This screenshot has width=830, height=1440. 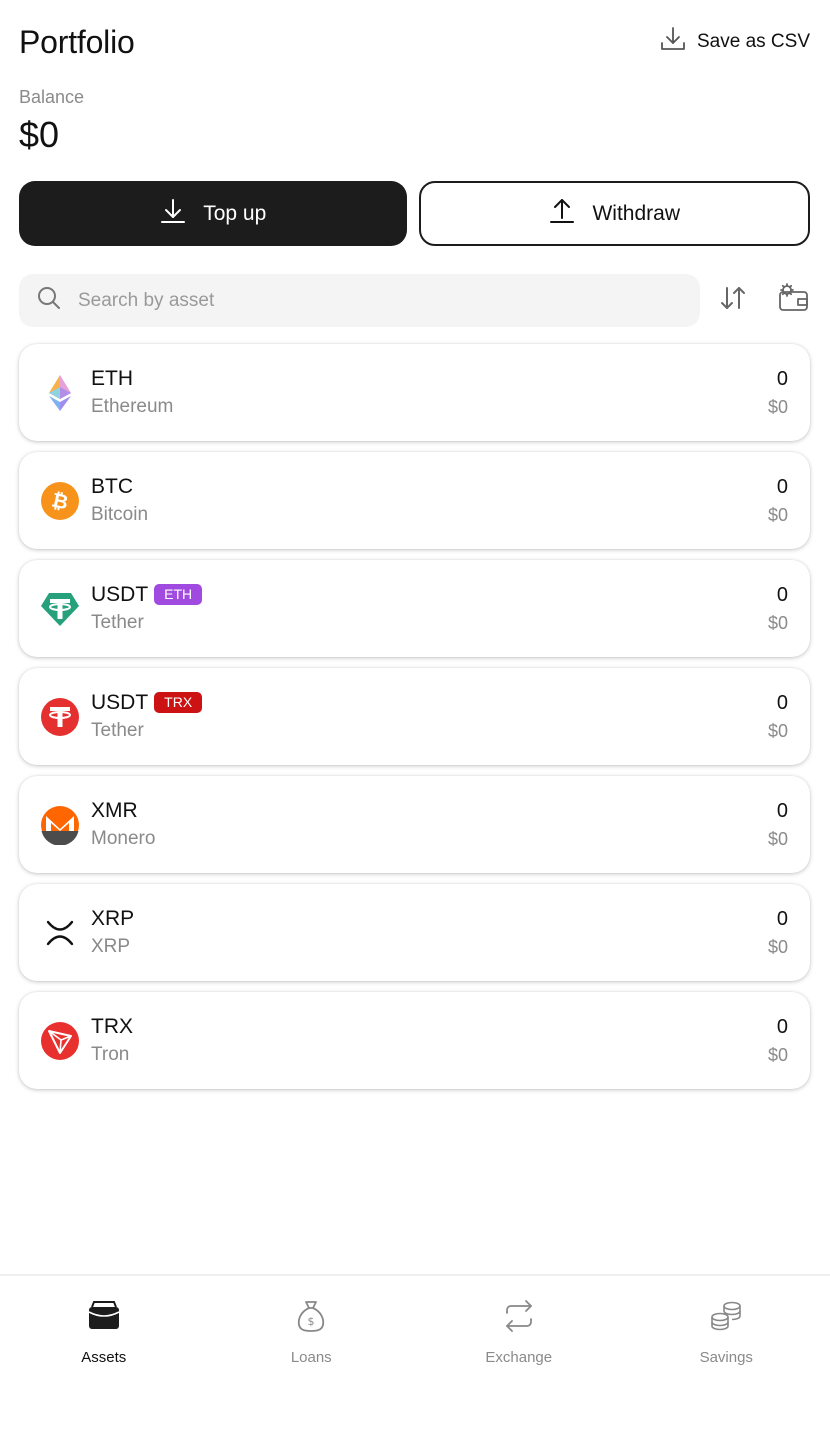 What do you see at coordinates (39, 134) in the screenshot?
I see `balance-value: $0` at bounding box center [39, 134].